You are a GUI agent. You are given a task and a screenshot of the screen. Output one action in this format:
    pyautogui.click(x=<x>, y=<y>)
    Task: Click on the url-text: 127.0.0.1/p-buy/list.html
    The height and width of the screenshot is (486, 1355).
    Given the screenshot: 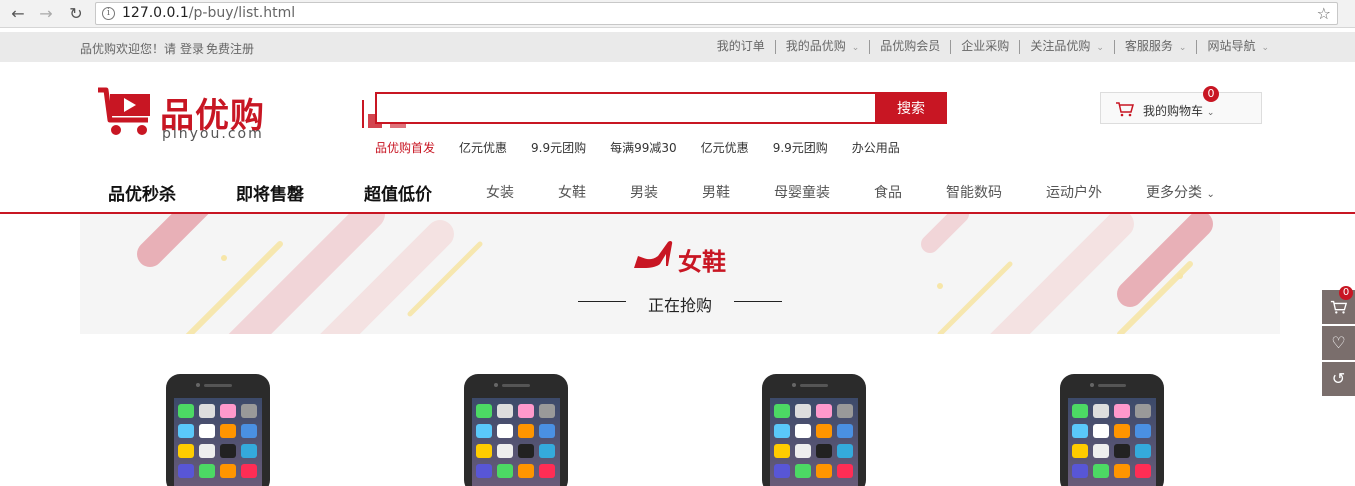 What is the action you would take?
    pyautogui.click(x=208, y=13)
    